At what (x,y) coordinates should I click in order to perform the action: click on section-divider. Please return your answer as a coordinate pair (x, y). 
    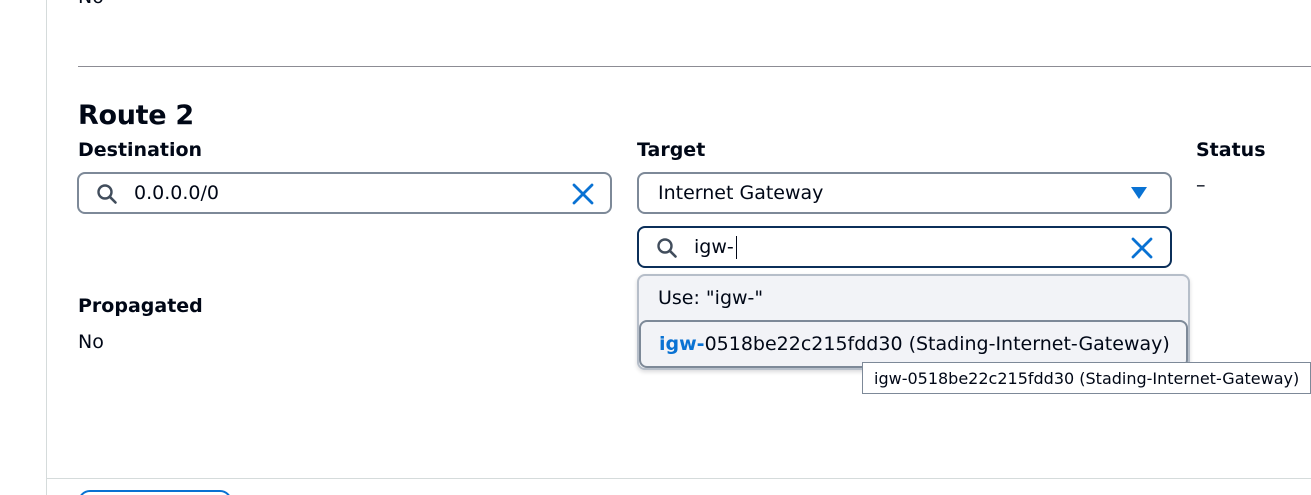
    Looking at the image, I should click on (694, 66).